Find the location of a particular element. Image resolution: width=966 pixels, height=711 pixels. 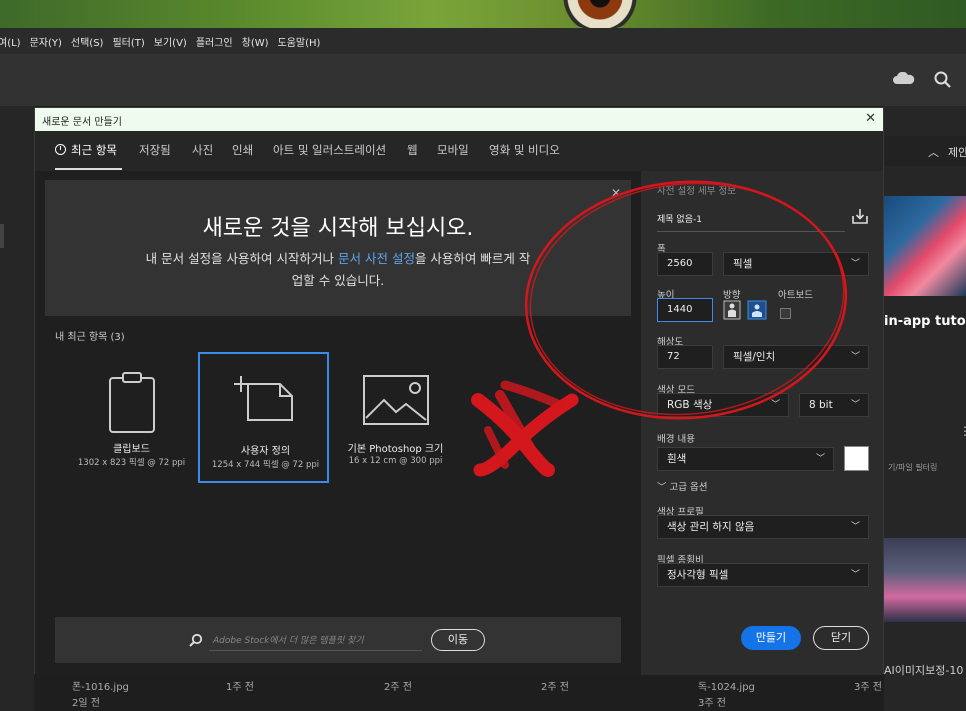

recent-file-name: 폰-1016.jpg is located at coordinates (100, 685).